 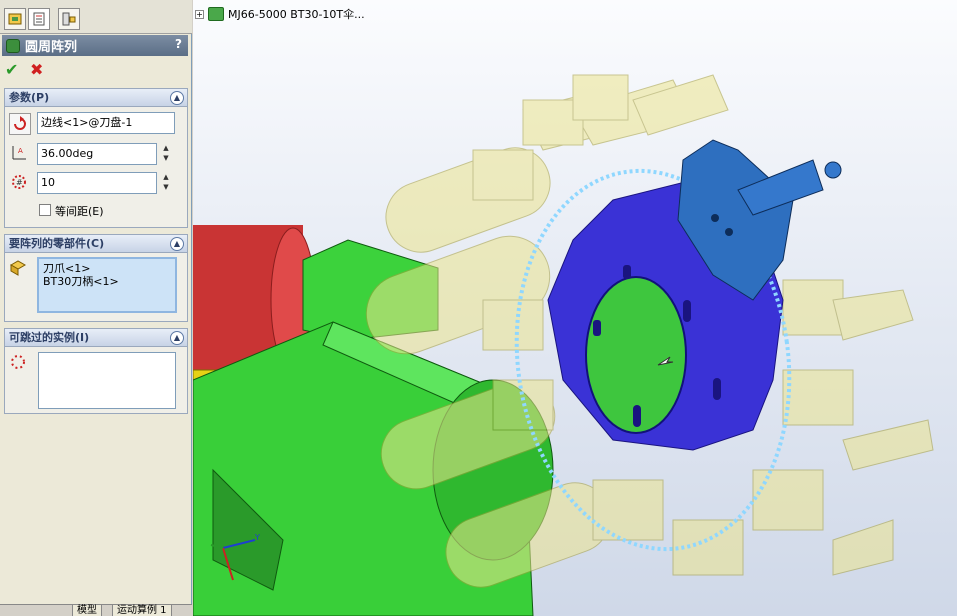 What do you see at coordinates (97, 154) in the screenshot?
I see `angle-field: 36.00deg` at bounding box center [97, 154].